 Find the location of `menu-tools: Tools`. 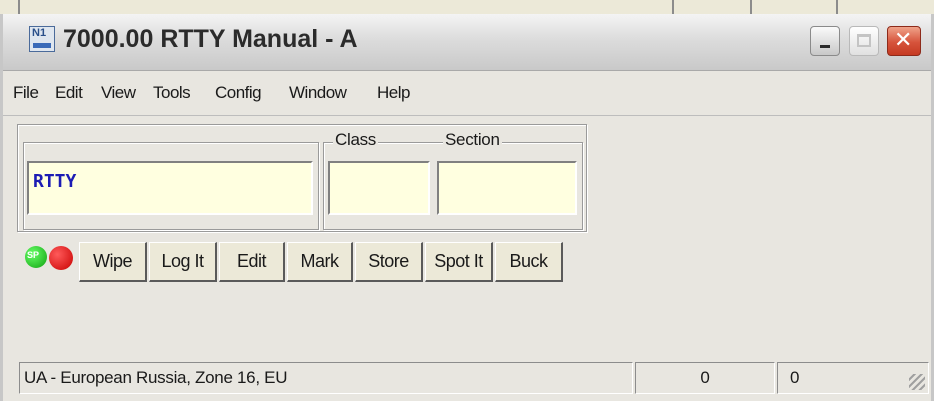

menu-tools: Tools is located at coordinates (172, 93).